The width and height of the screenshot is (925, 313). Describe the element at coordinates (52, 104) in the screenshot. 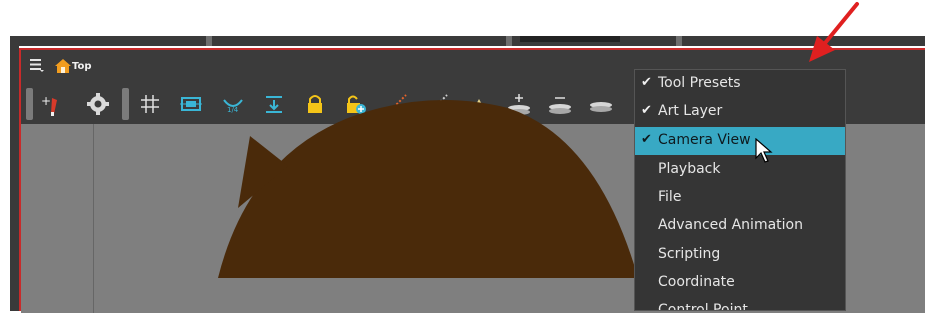

I see `add-brush-icon: +` at that location.